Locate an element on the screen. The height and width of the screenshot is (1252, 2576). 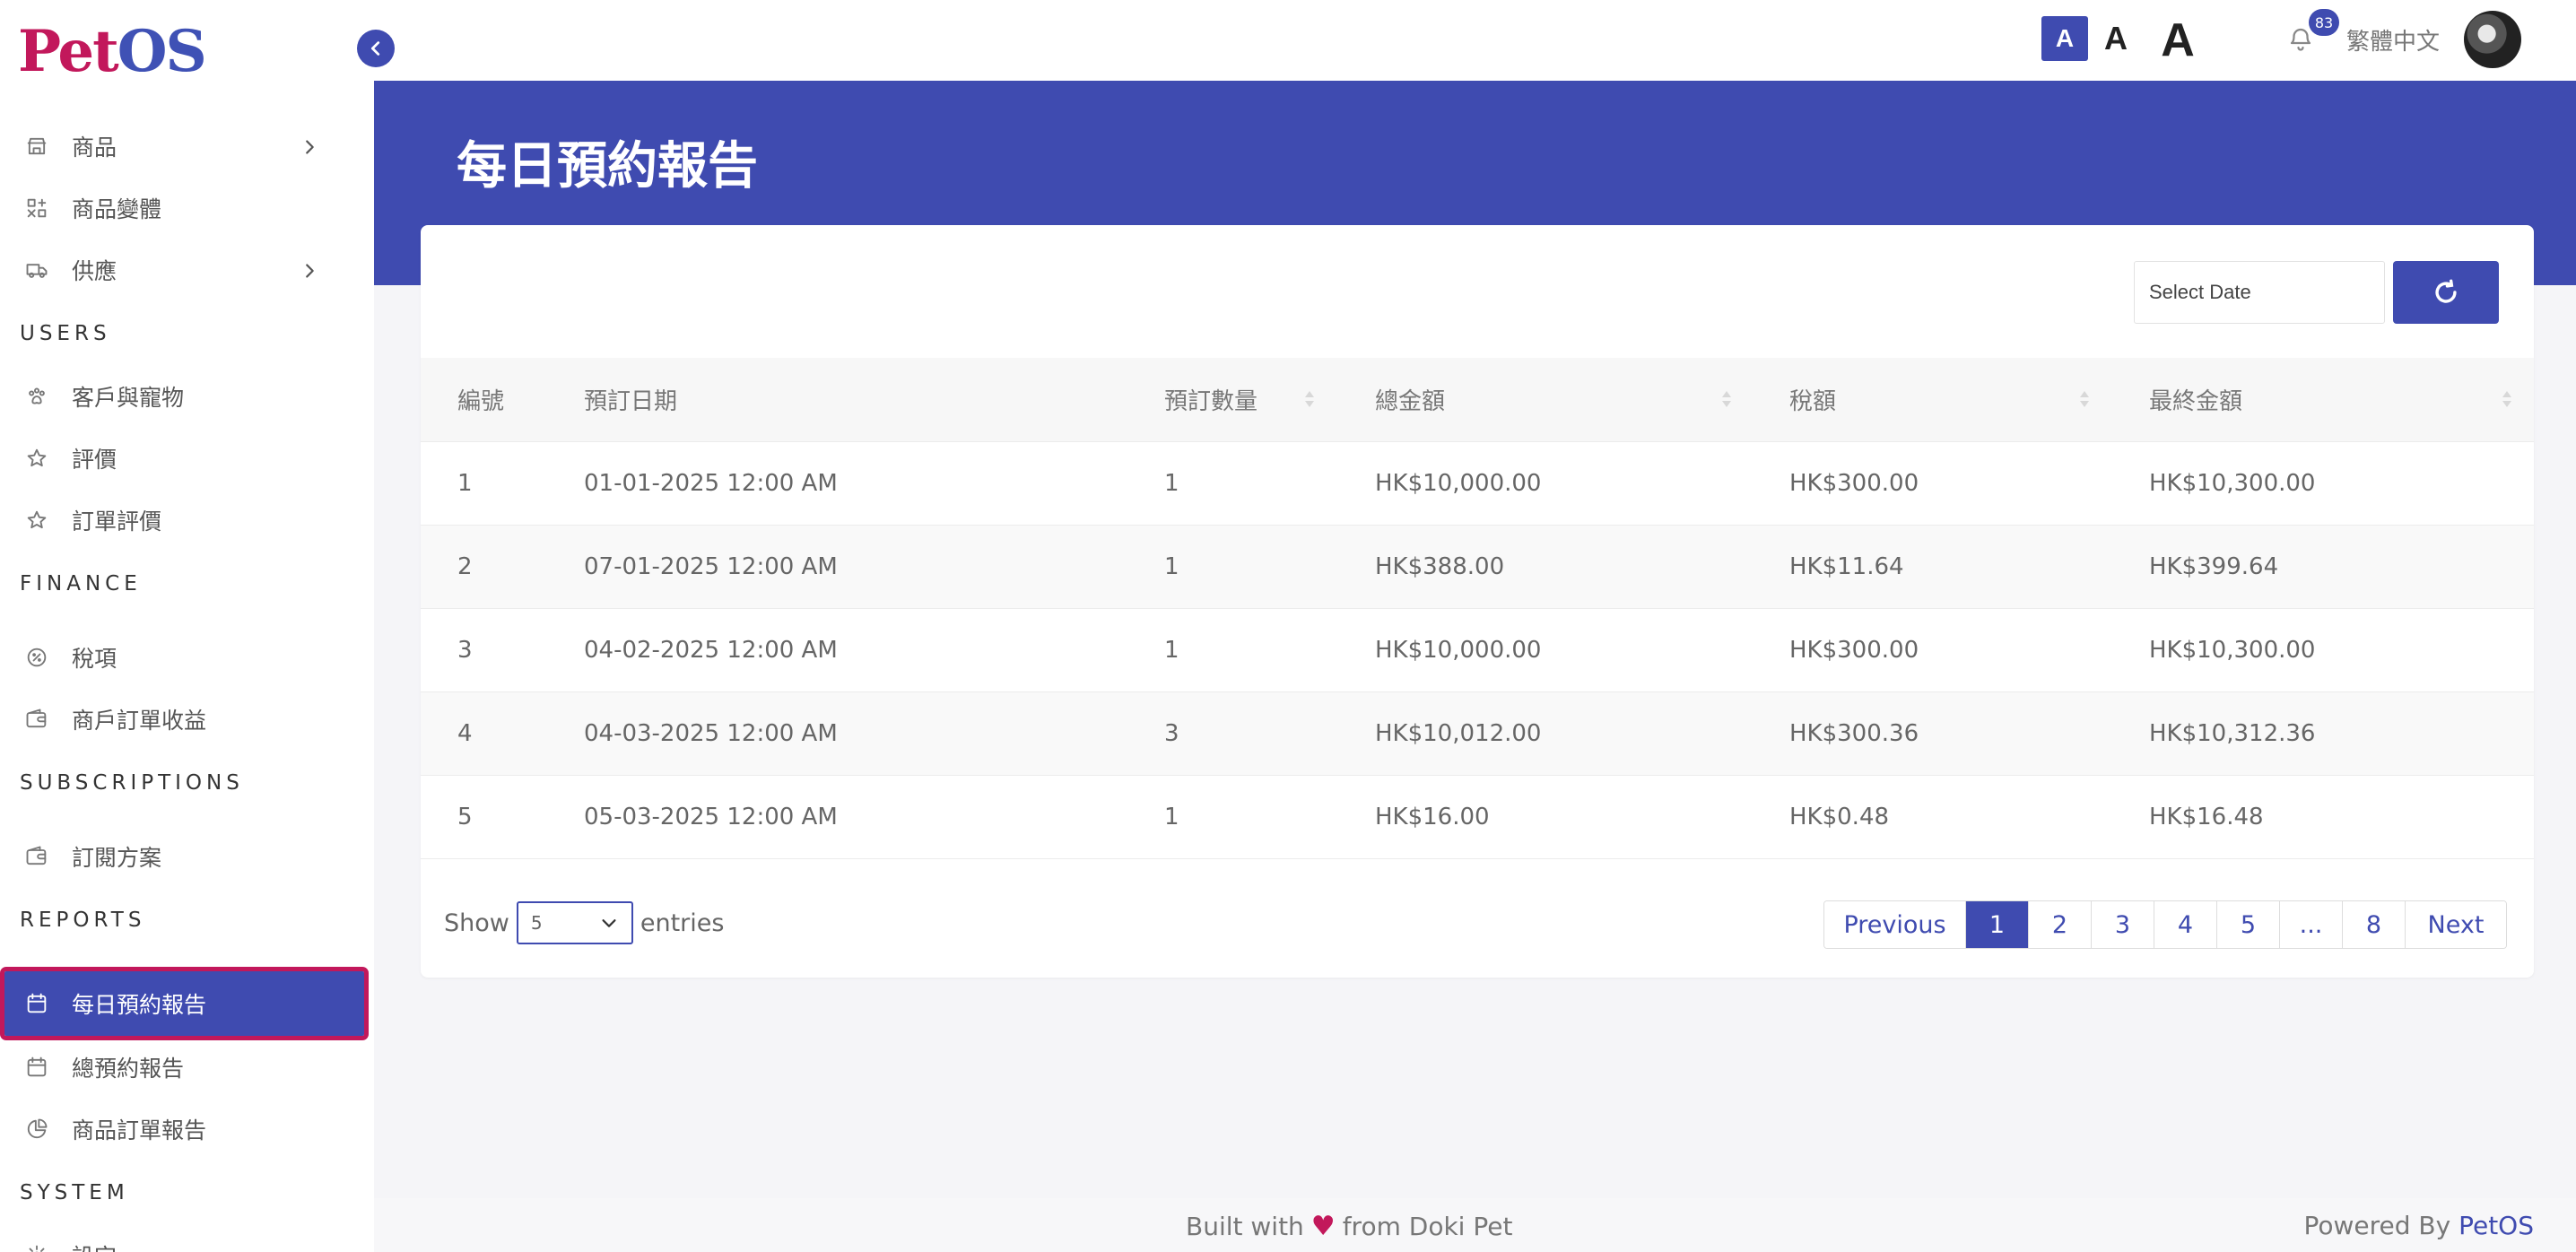
sidebar-item-supply: 供應 is located at coordinates (187, 269).